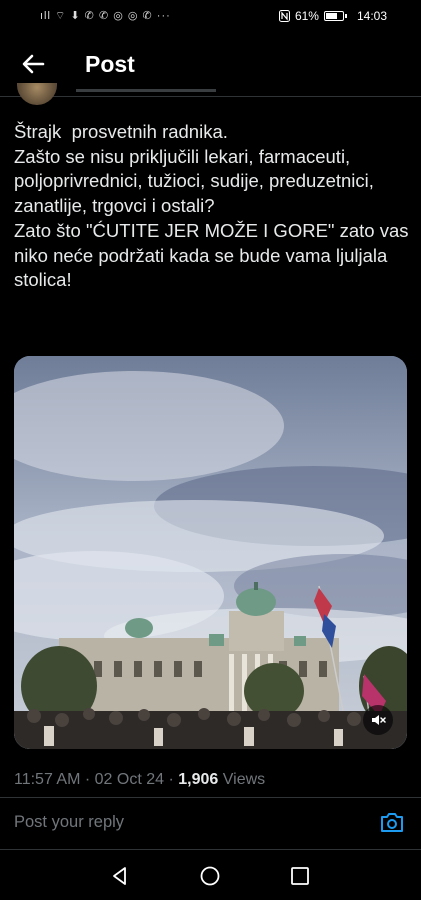 The width and height of the screenshot is (421, 900). I want to click on speaker-muted-icon, so click(379, 720).